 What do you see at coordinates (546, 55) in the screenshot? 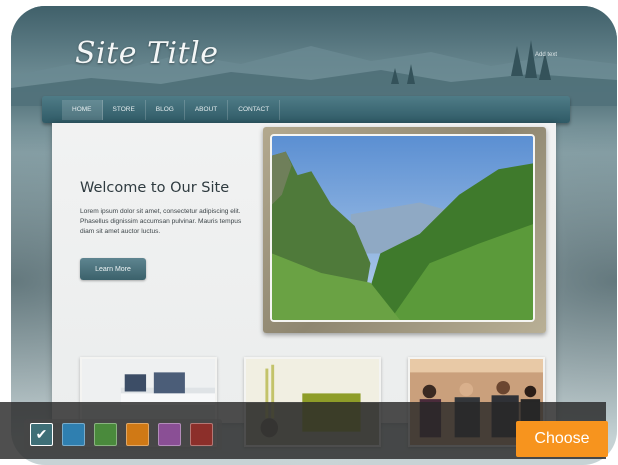
I see `add-text-link: Add text` at bounding box center [546, 55].